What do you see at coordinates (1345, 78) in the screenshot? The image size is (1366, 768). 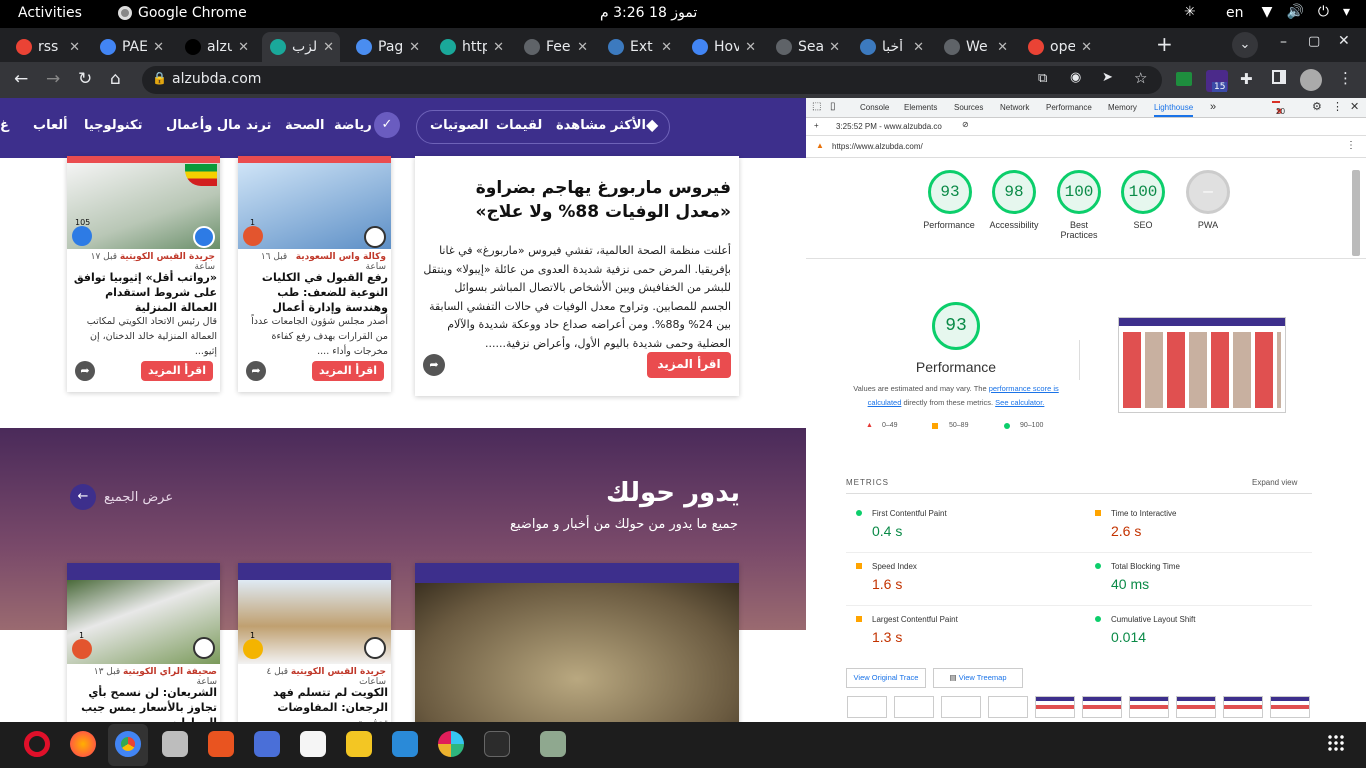 I see `menu-kebab-icon: ⋮` at bounding box center [1345, 78].